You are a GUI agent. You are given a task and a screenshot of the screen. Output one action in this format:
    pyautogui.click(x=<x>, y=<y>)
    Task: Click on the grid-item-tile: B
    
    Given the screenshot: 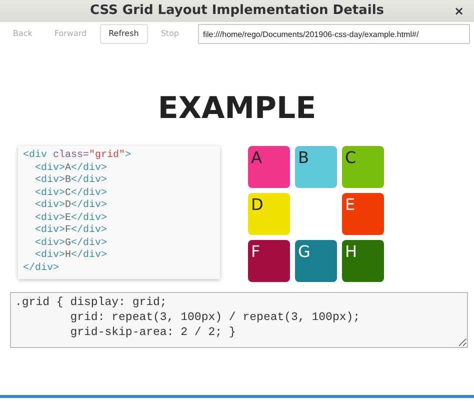 What is the action you would take?
    pyautogui.click(x=316, y=167)
    